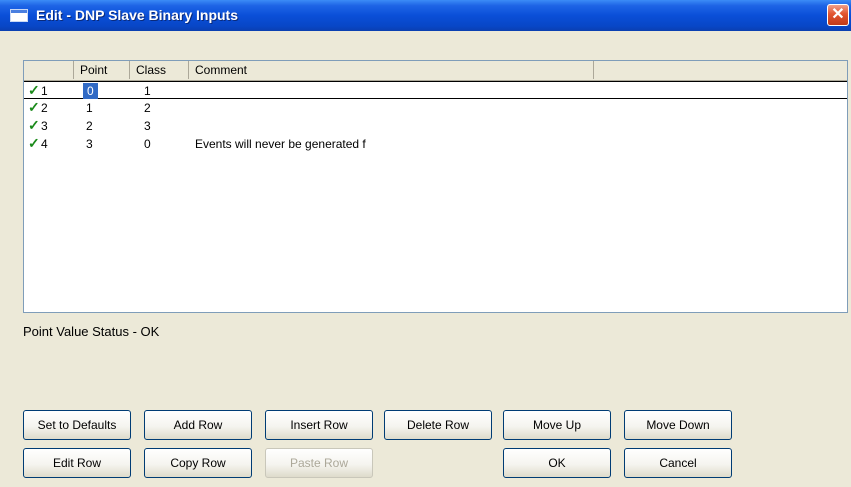 Image resolution: width=851 pixels, height=487 pixels. I want to click on window-icon, so click(19, 15).